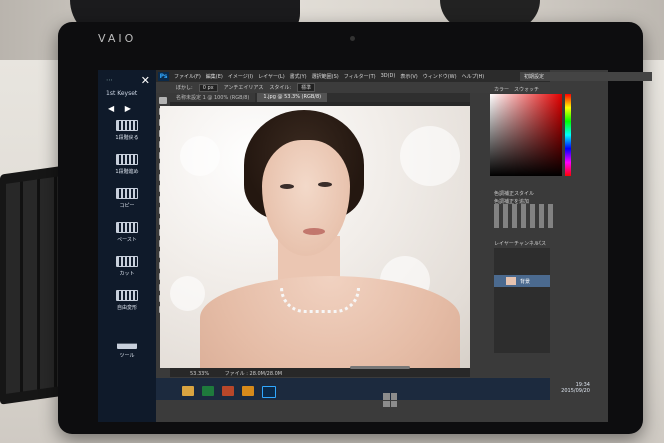 The width and height of the screenshot is (664, 443). What do you see at coordinates (586, 76) in the screenshot?
I see `workspace-select: 初期設定` at bounding box center [586, 76].